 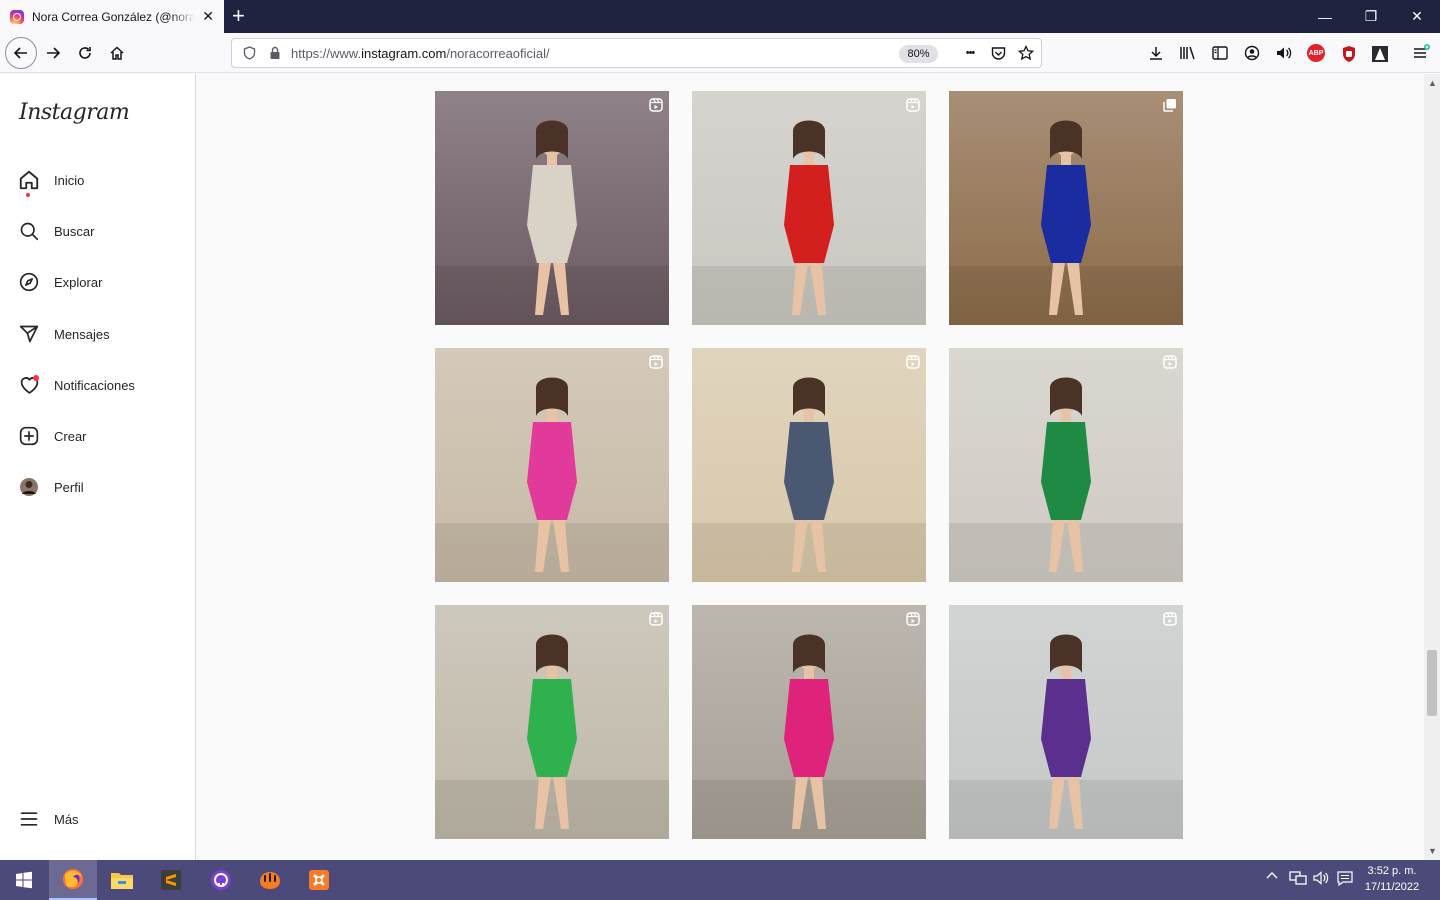 What do you see at coordinates (404, 53) in the screenshot?
I see `url-host: instagram.com` at bounding box center [404, 53].